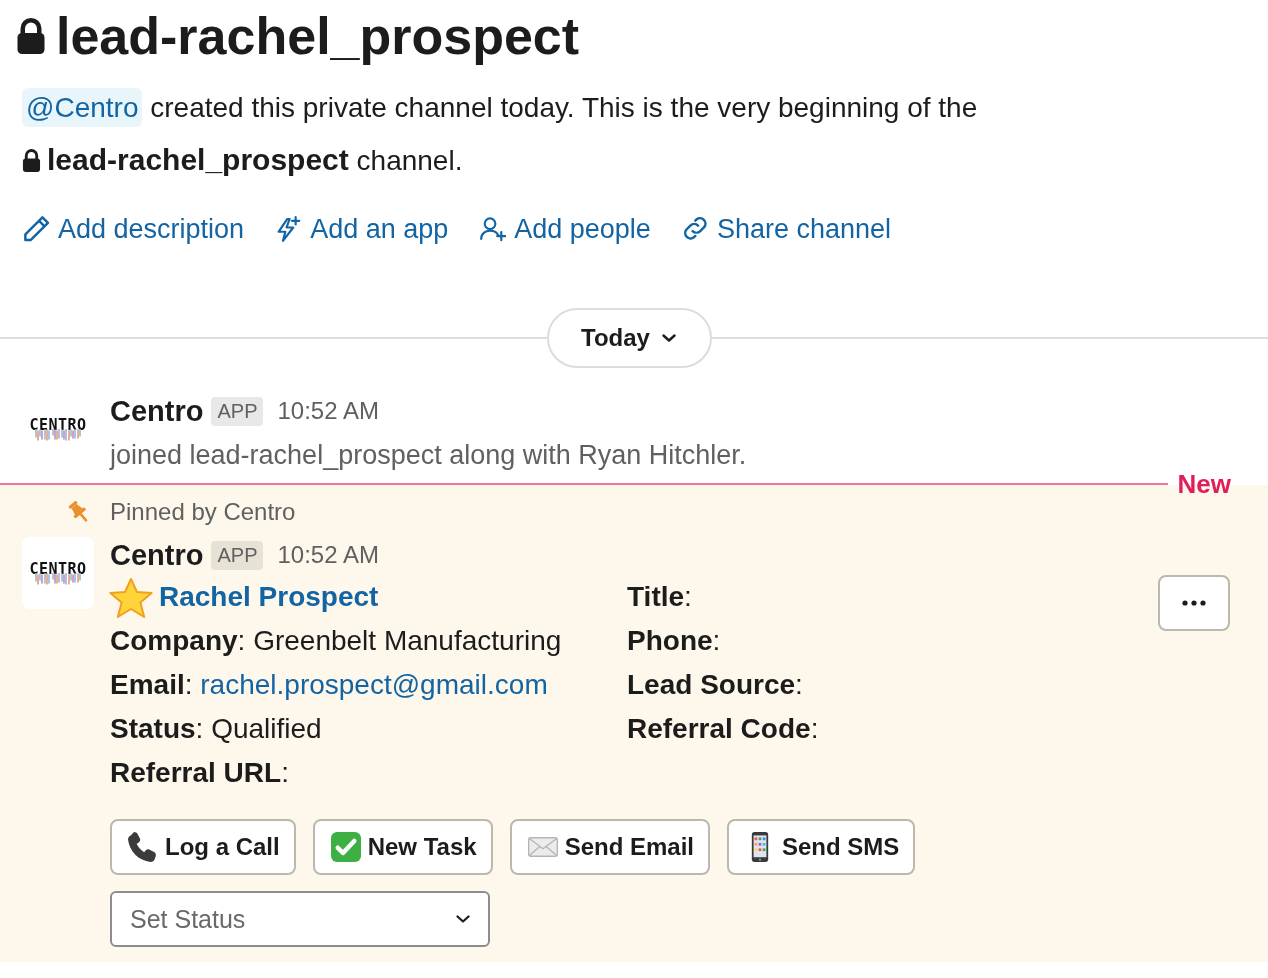 The height and width of the screenshot is (978, 1268). I want to click on field-text: Referral URL:, so click(200, 773).